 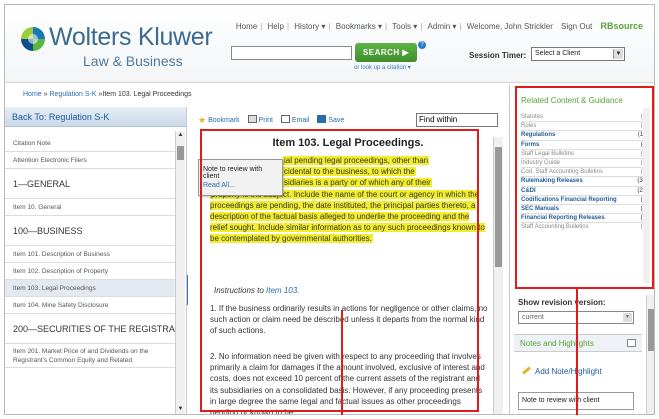 What do you see at coordinates (562, 302) in the screenshot?
I see `revision-label: Show revision version:` at bounding box center [562, 302].